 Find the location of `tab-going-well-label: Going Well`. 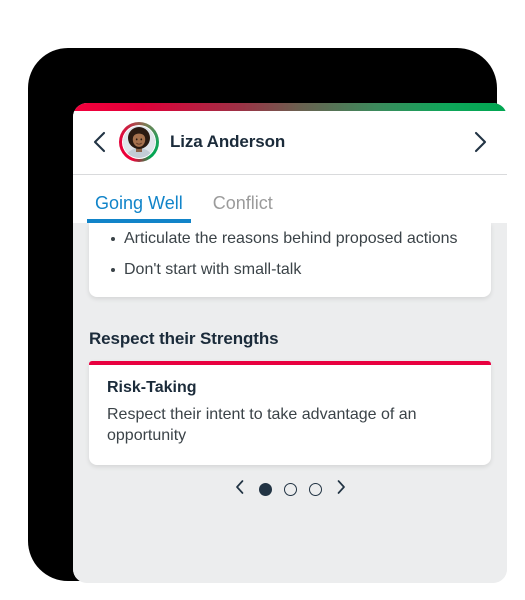

tab-going-well-label: Going Well is located at coordinates (139, 203).